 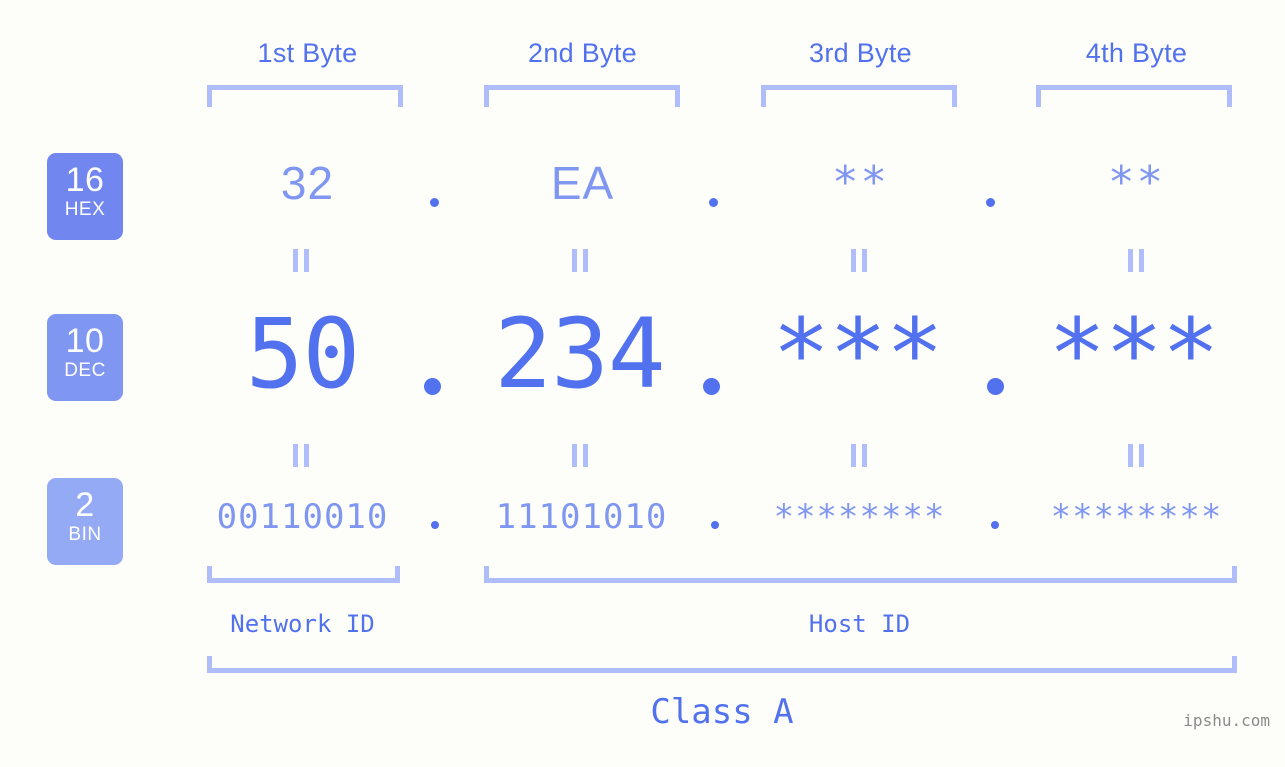 What do you see at coordinates (582, 53) in the screenshot?
I see `byte-header-2: 2nd Byte` at bounding box center [582, 53].